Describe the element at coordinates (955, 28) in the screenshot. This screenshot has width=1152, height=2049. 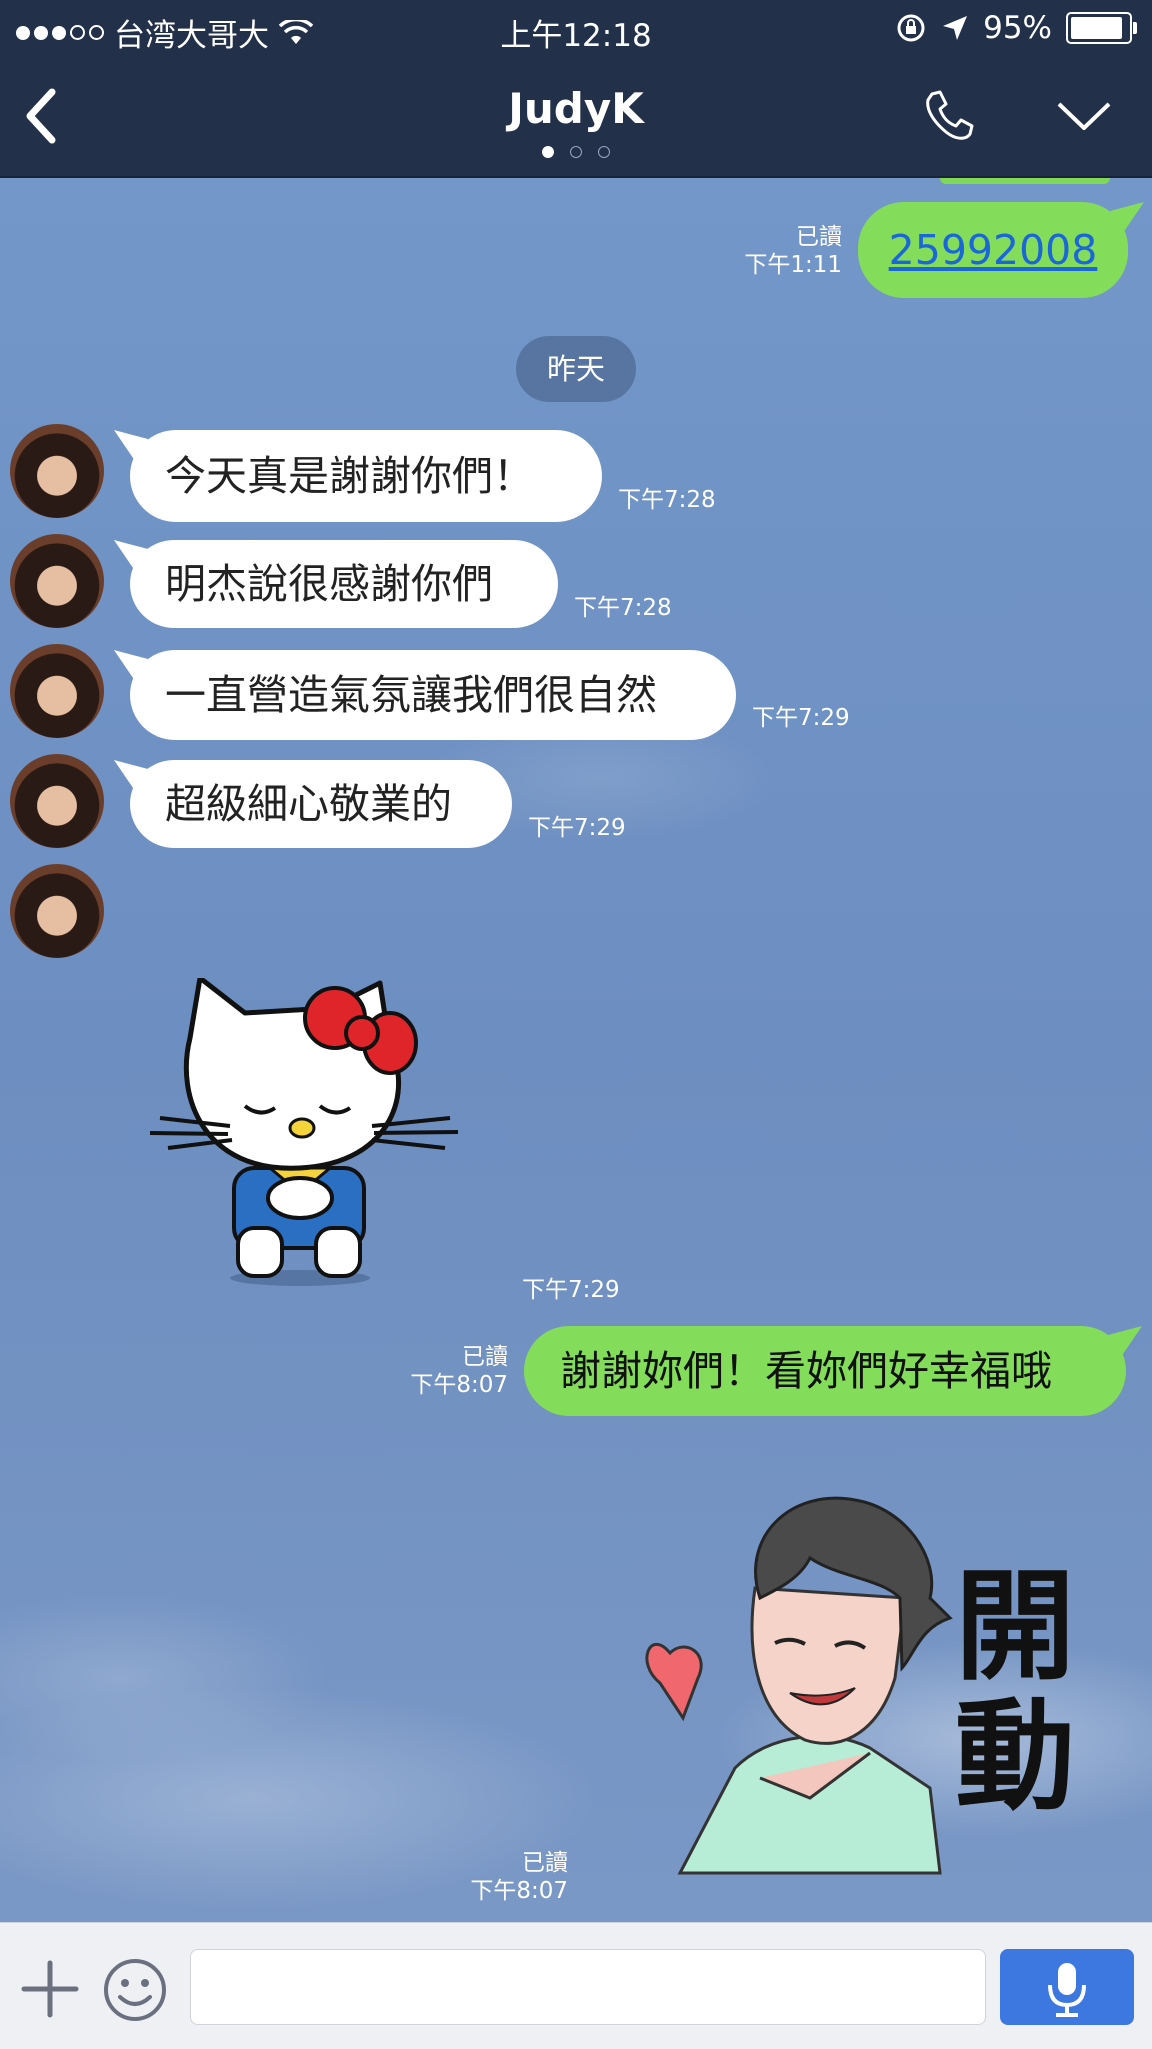
I see `location-arrow-icon` at that location.